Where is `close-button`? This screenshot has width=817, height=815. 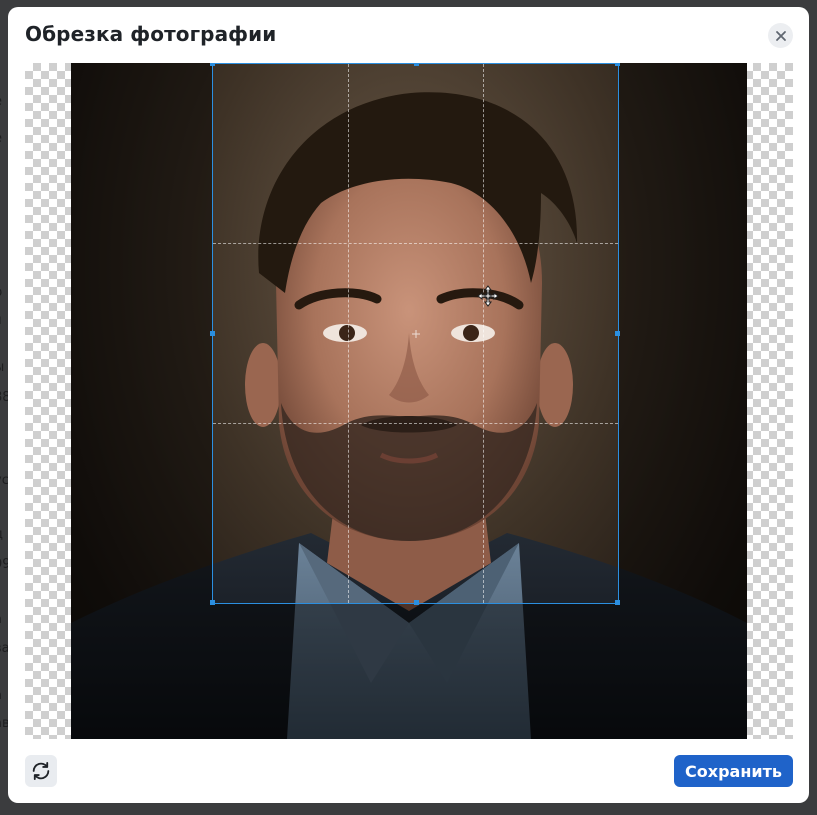
close-button is located at coordinates (780, 35).